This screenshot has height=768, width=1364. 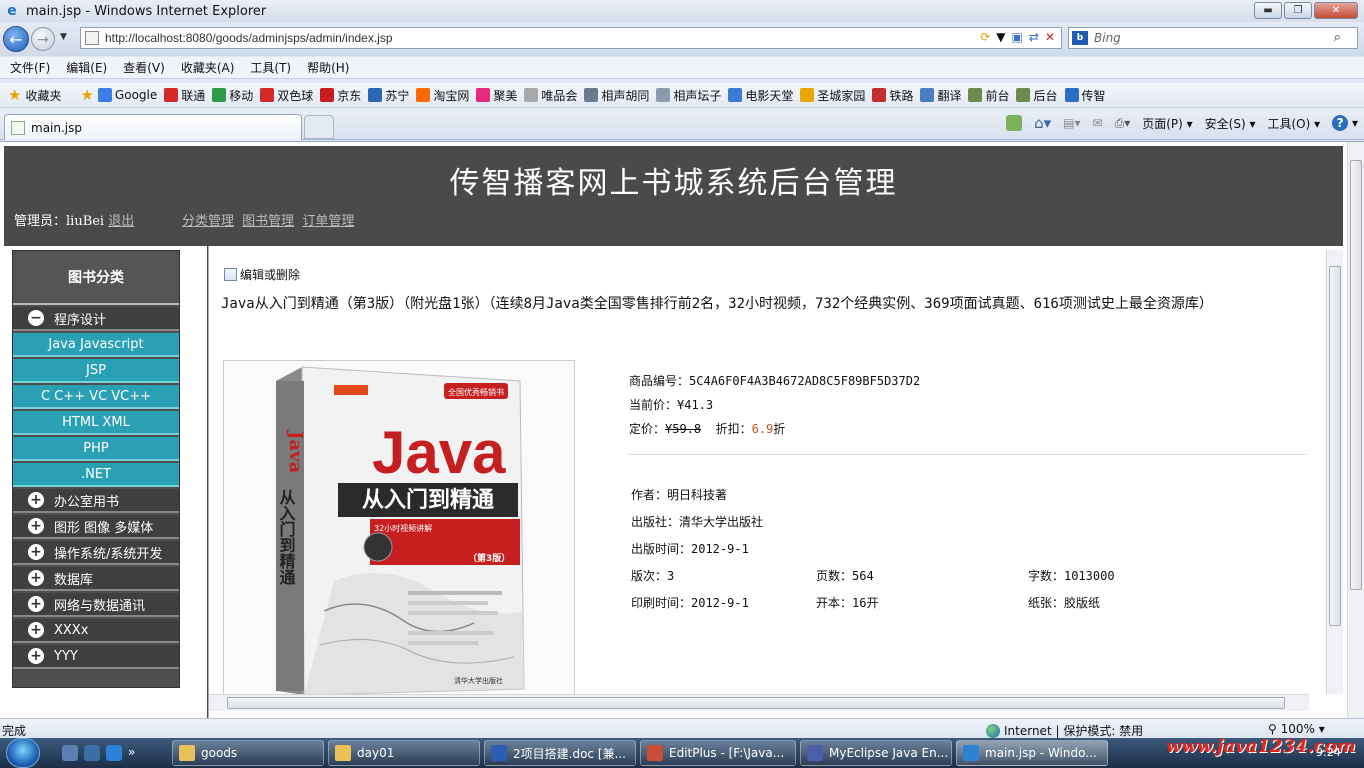 What do you see at coordinates (86, 67) in the screenshot?
I see `menu-edit: 编辑(E)` at bounding box center [86, 67].